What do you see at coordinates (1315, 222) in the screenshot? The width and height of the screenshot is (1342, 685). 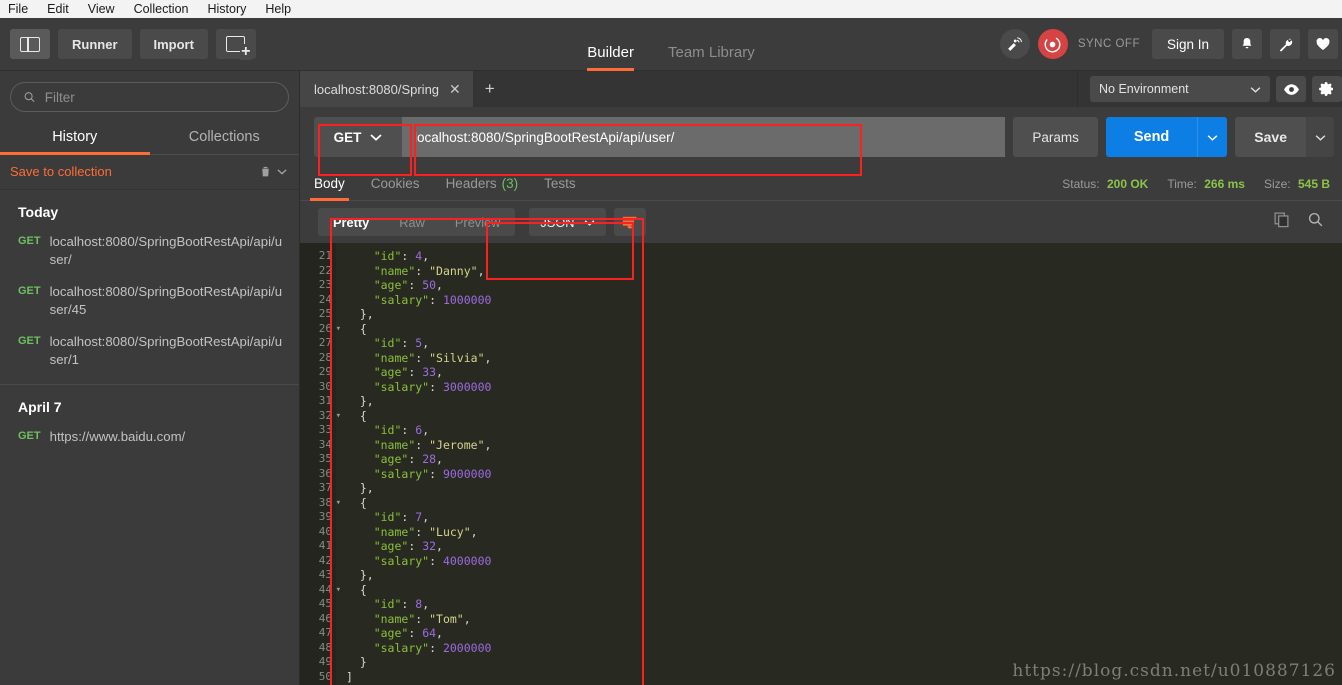 I see `search-response-button` at bounding box center [1315, 222].